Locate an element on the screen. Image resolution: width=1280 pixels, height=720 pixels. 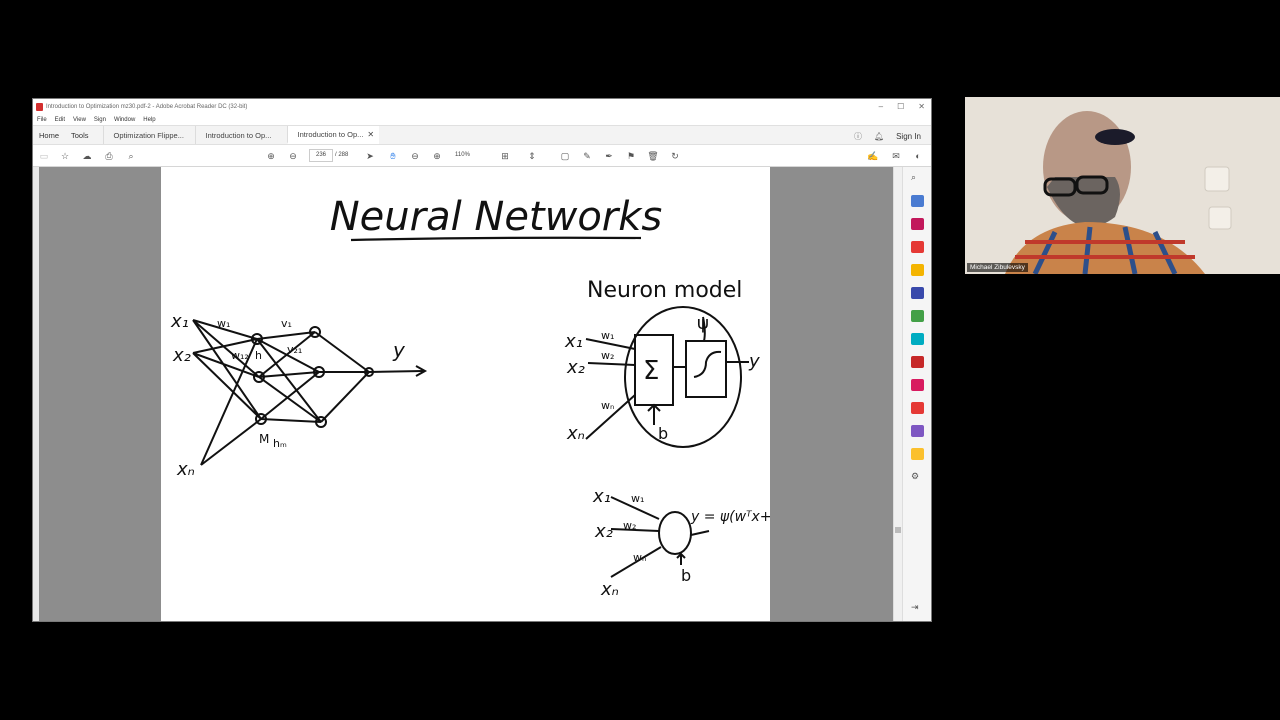
next-page-icon: ⊖ is located at coordinates (293, 156).